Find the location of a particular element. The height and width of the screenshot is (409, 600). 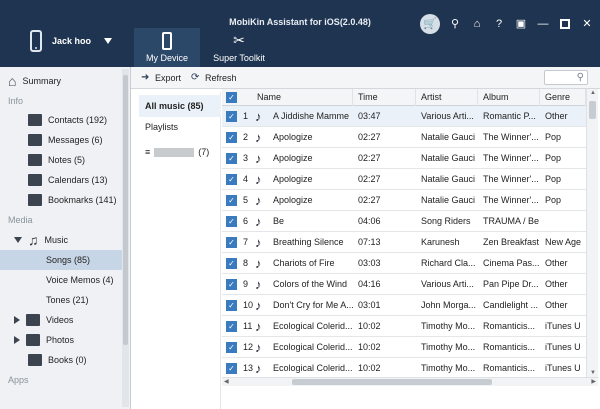

playlist-icon: ≡ is located at coordinates (148, 152).